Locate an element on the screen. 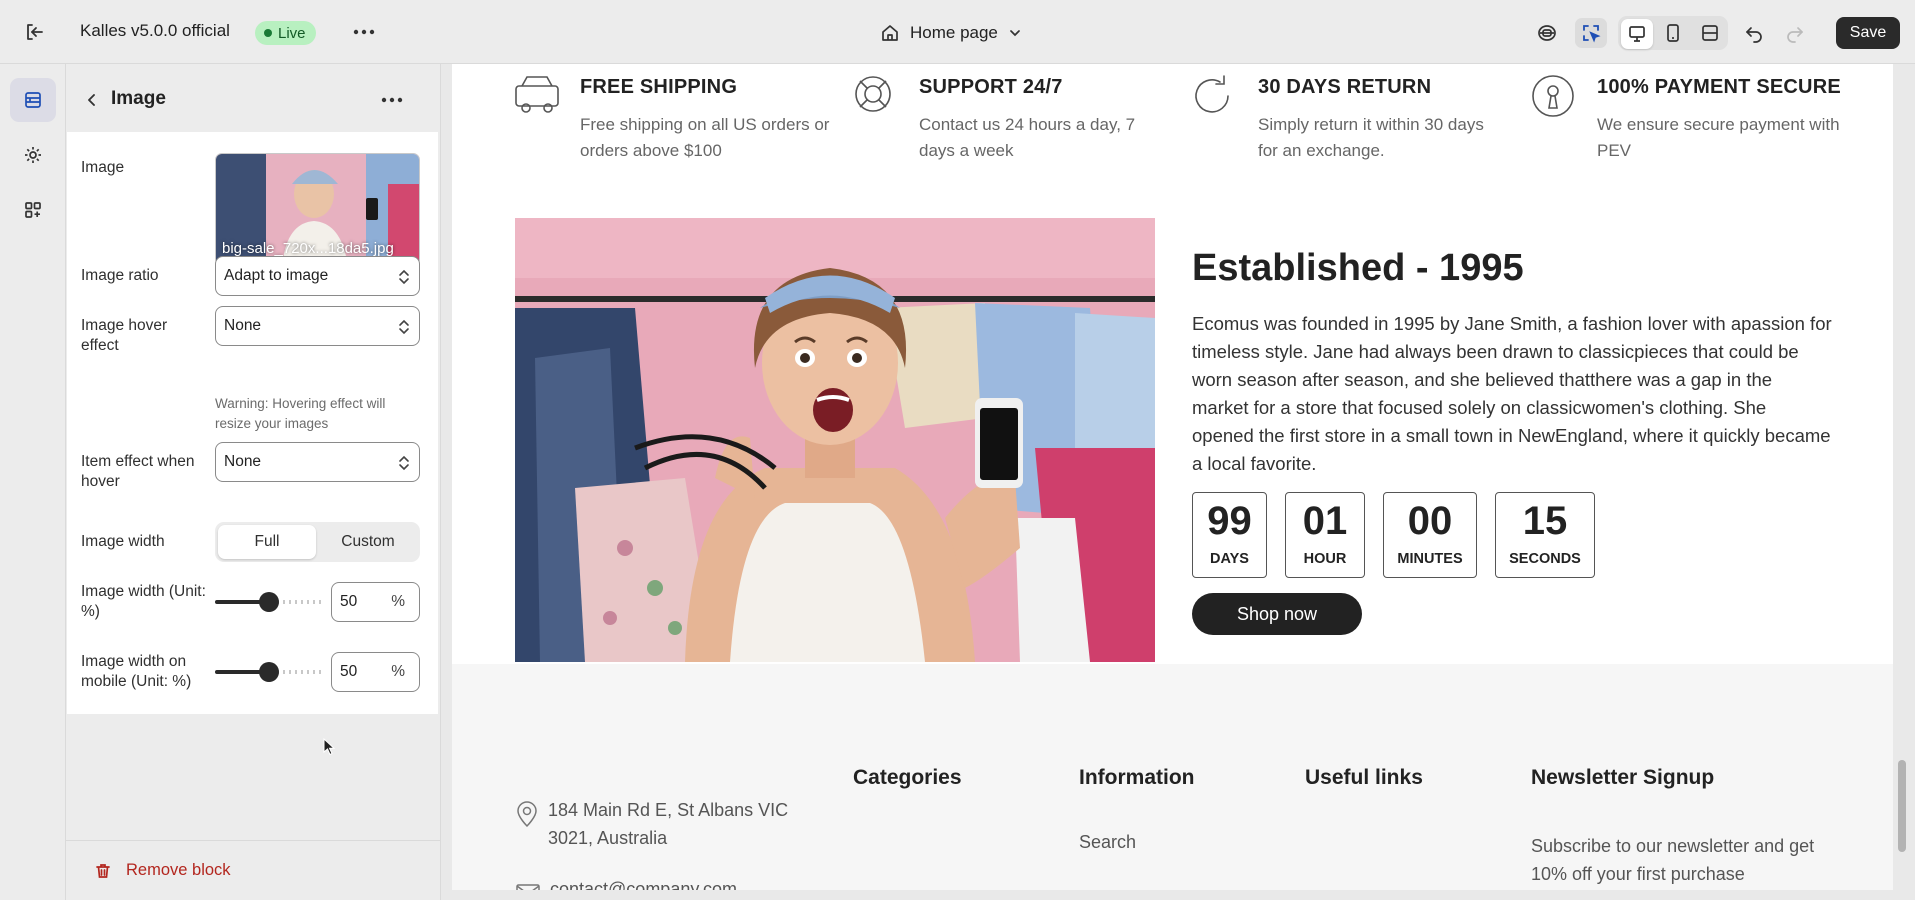 The height and width of the screenshot is (900, 1915). image-width-unit: % is located at coordinates (398, 601).